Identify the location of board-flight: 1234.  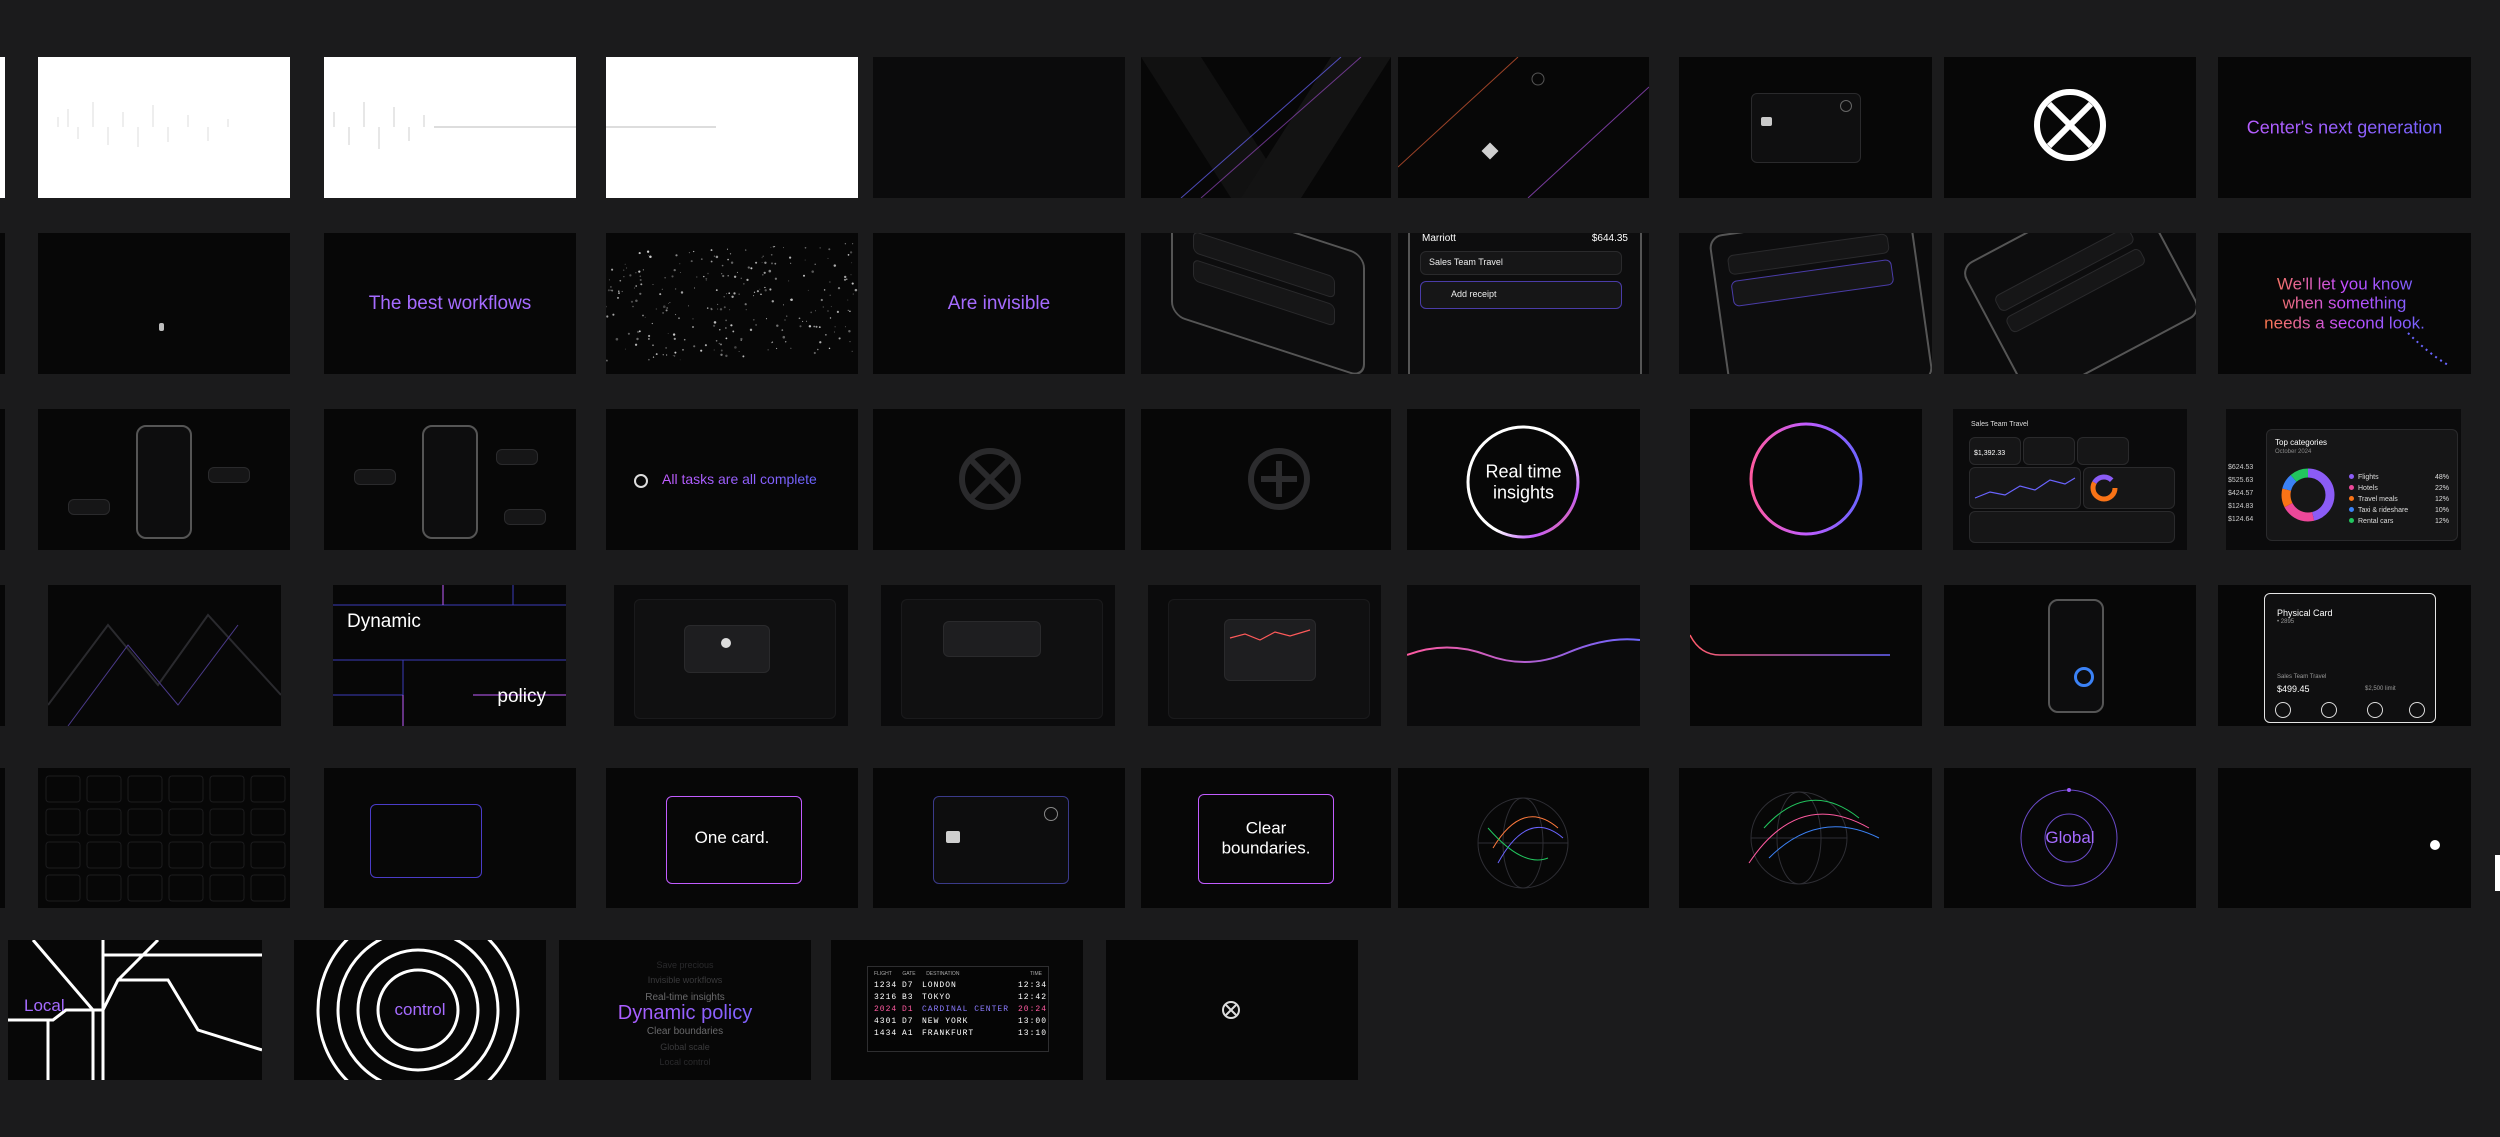
(886, 985).